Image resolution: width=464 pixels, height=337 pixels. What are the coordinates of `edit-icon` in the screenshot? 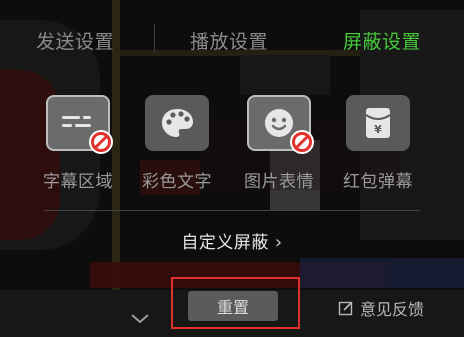 It's located at (345, 308).